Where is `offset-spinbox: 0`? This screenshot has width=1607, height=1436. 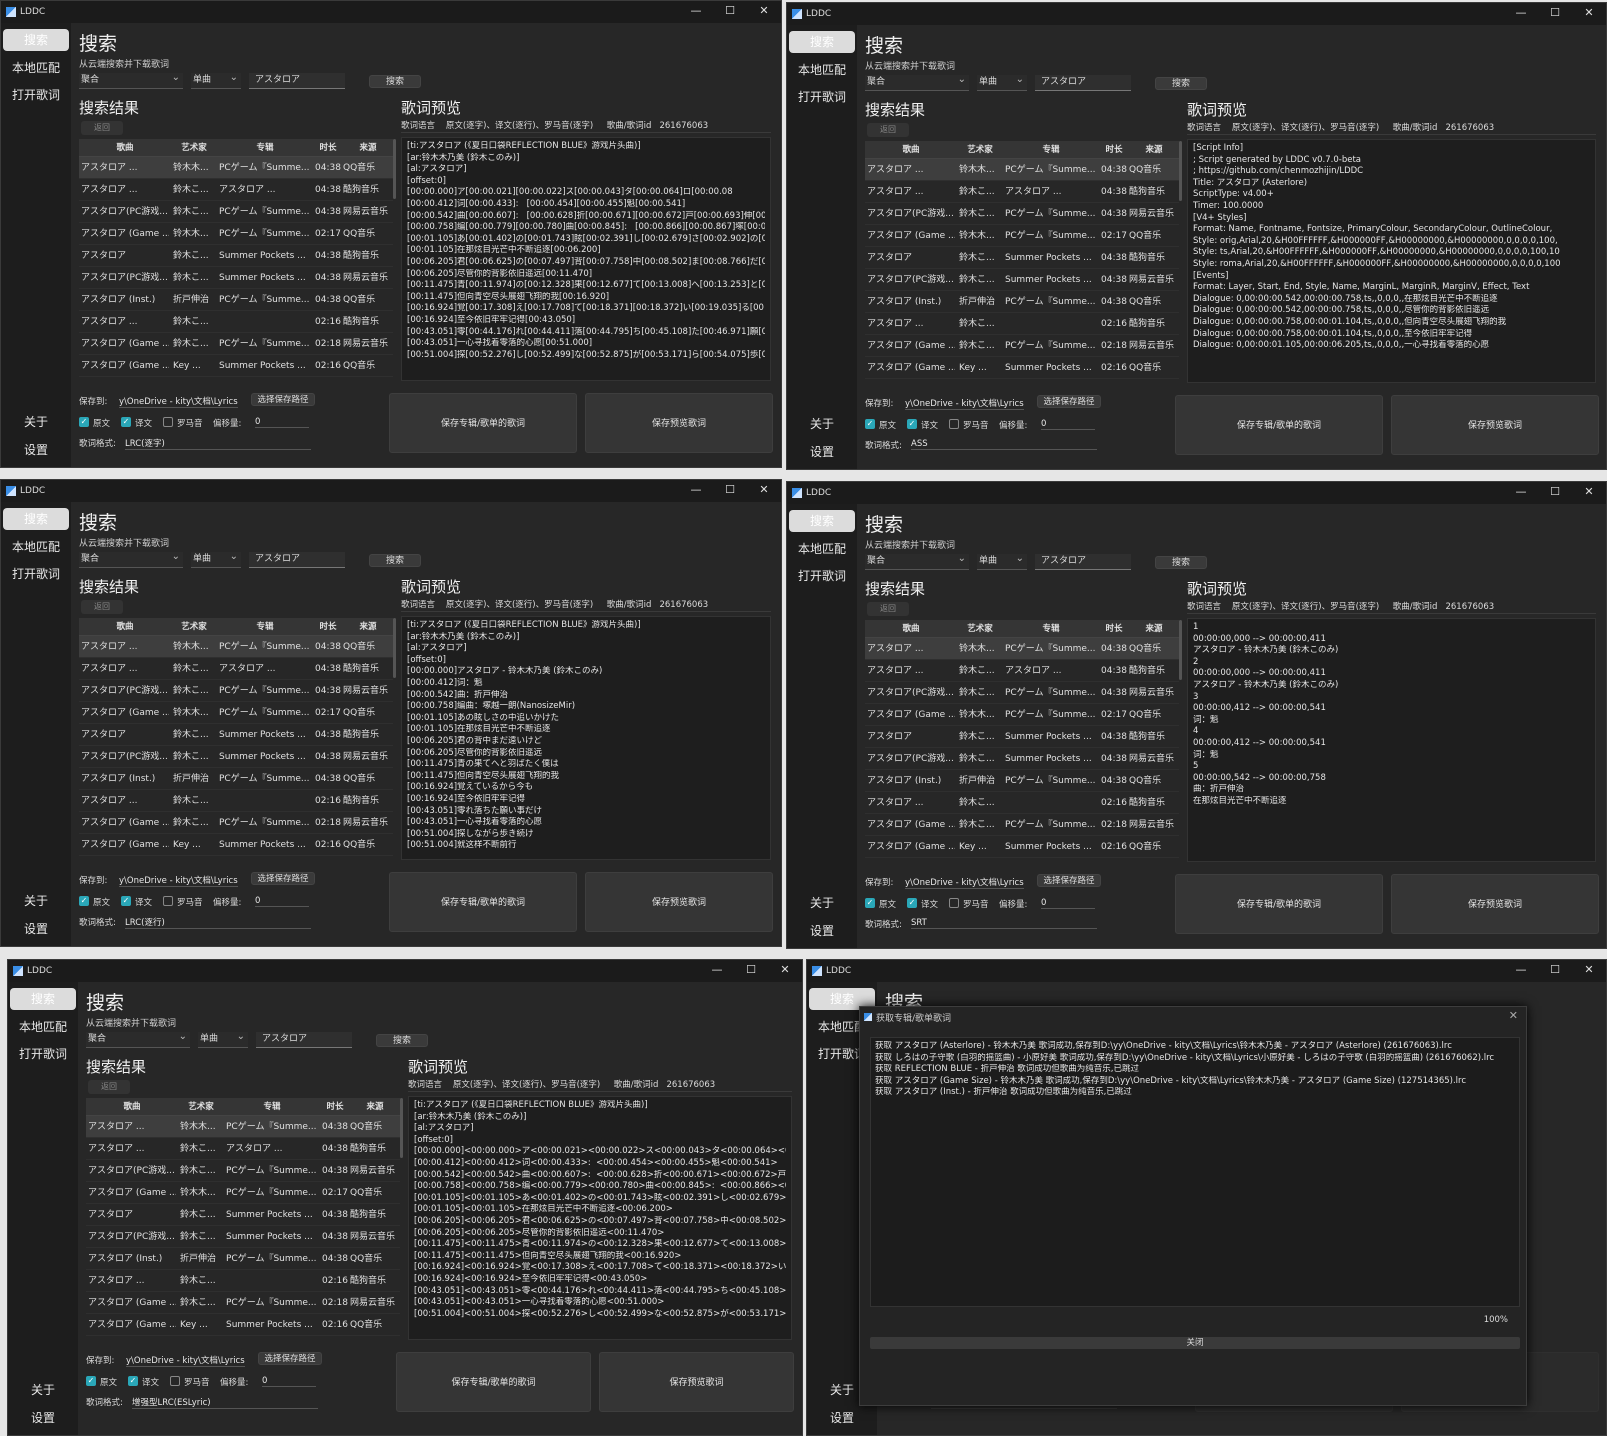 offset-spinbox: 0 is located at coordinates (282, 901).